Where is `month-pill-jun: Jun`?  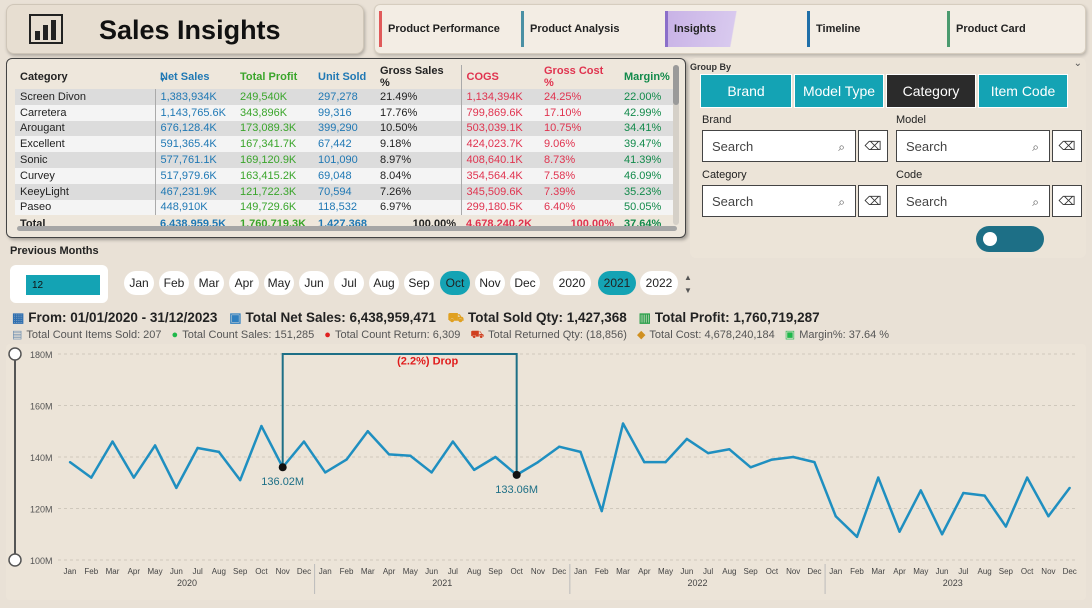
month-pill-jun: Jun is located at coordinates (314, 283).